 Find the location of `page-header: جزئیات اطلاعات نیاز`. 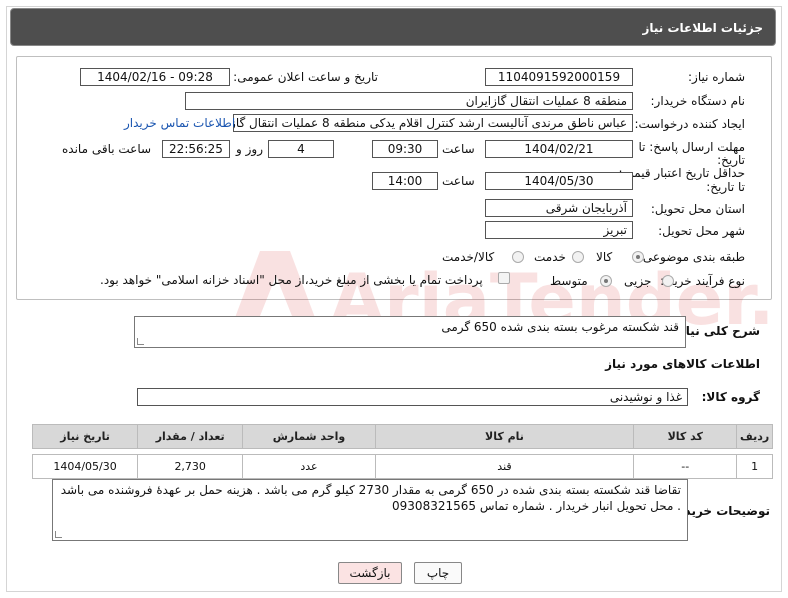

page-header: جزئیات اطلاعات نیاز is located at coordinates (393, 27).